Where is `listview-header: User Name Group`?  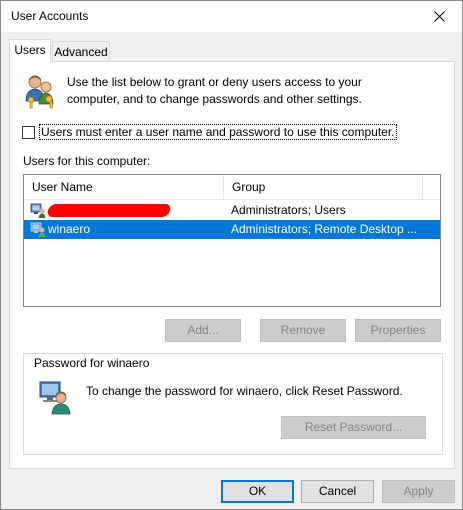
listview-header: User Name Group is located at coordinates (232, 187).